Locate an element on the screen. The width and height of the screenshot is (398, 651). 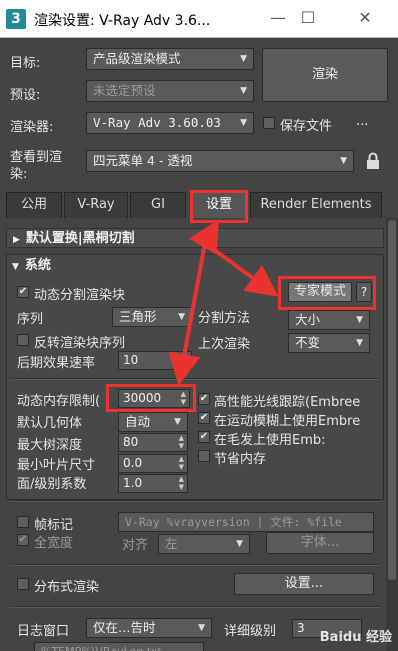
watermark: Baidu 经验 is located at coordinates (355, 637).